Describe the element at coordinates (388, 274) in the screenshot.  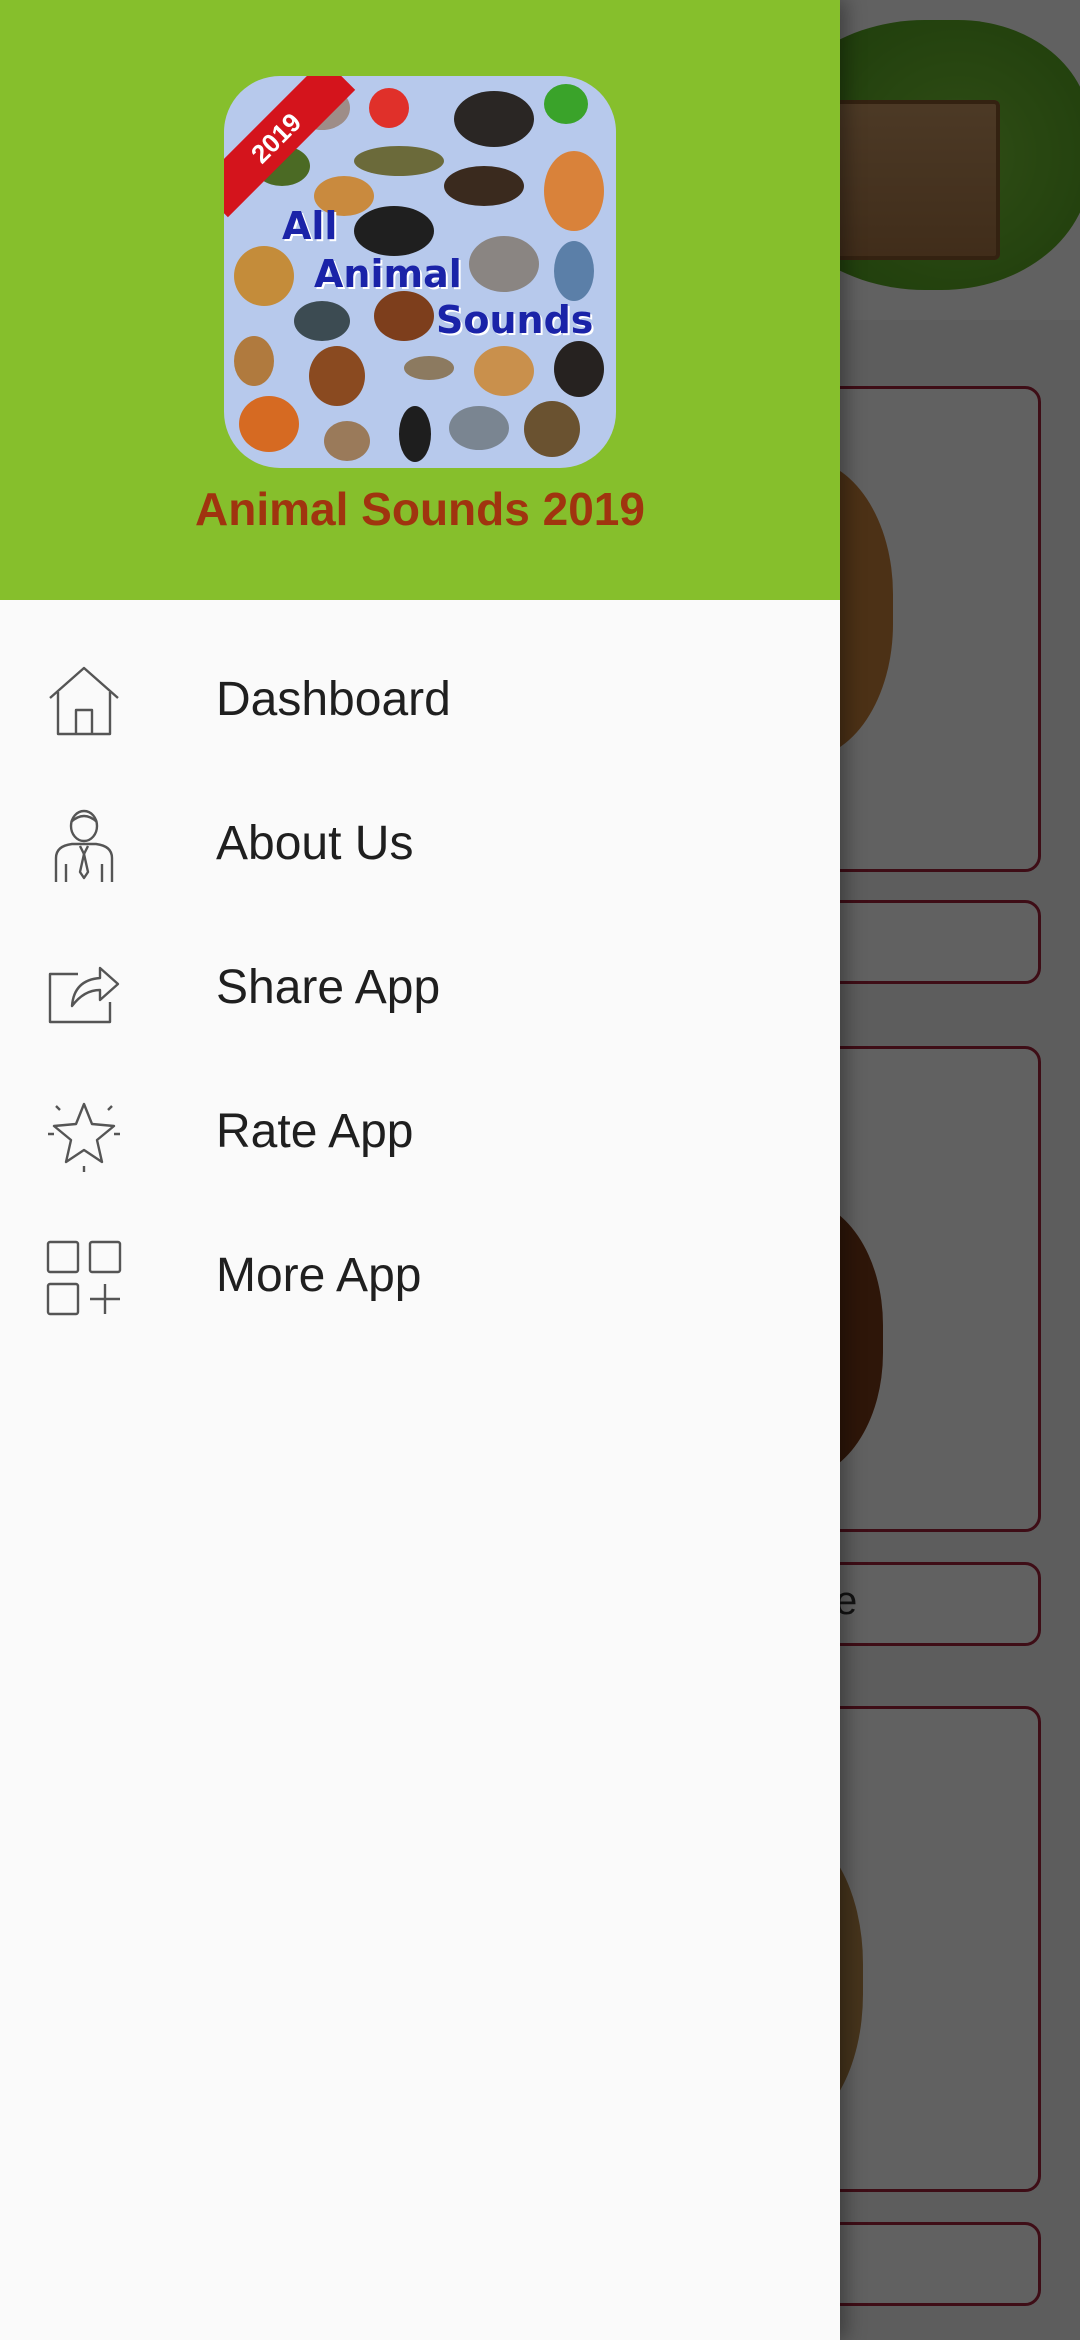
I see `logo-text-line2: Animal` at that location.